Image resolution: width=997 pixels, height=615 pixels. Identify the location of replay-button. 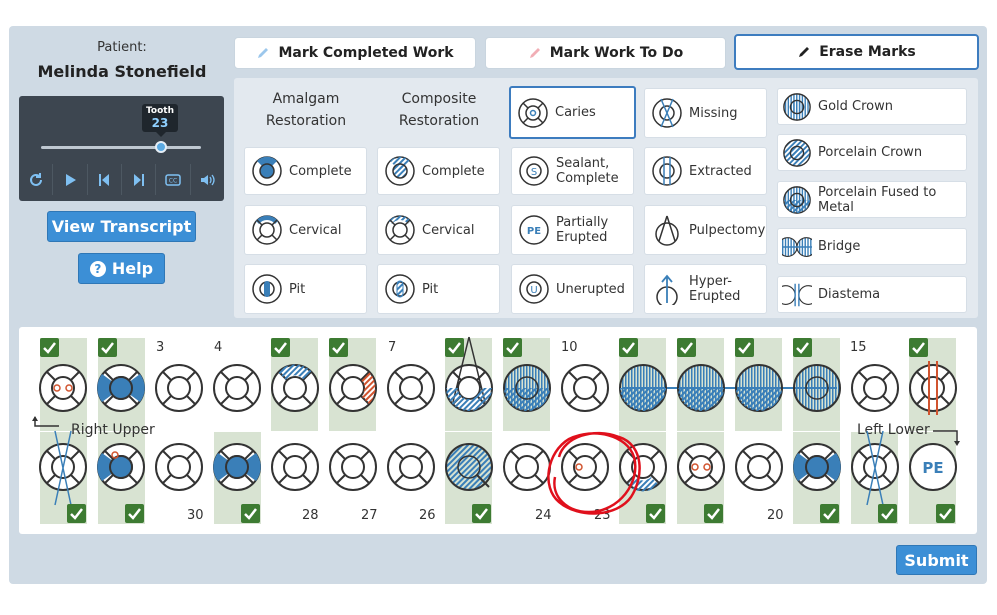
(36, 179).